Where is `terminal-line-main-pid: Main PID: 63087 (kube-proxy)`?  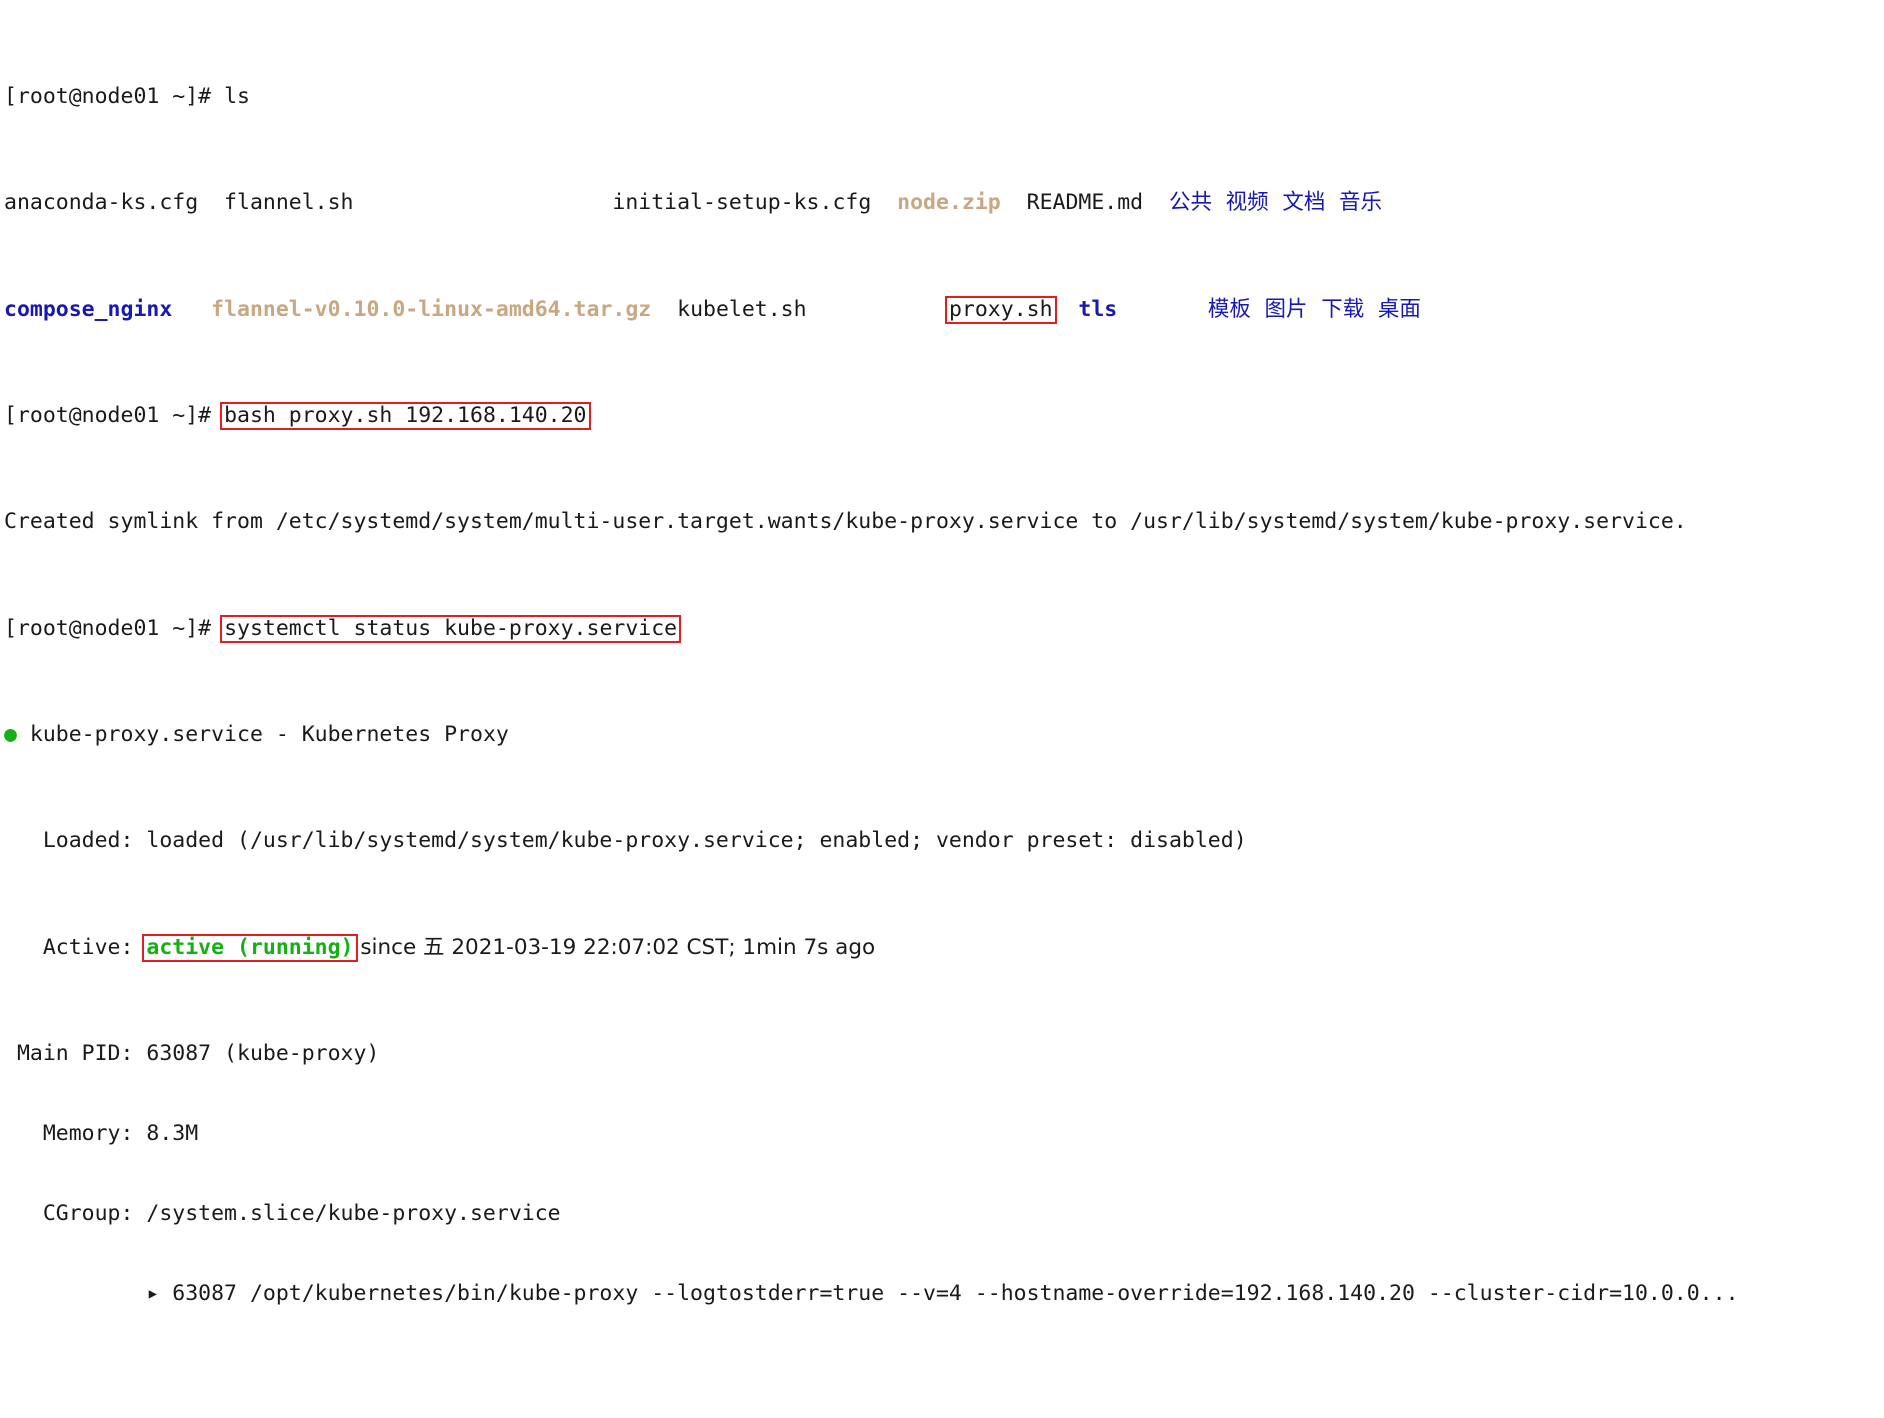
terminal-line-main-pid: Main PID: 63087 (kube-proxy) is located at coordinates (192, 1054).